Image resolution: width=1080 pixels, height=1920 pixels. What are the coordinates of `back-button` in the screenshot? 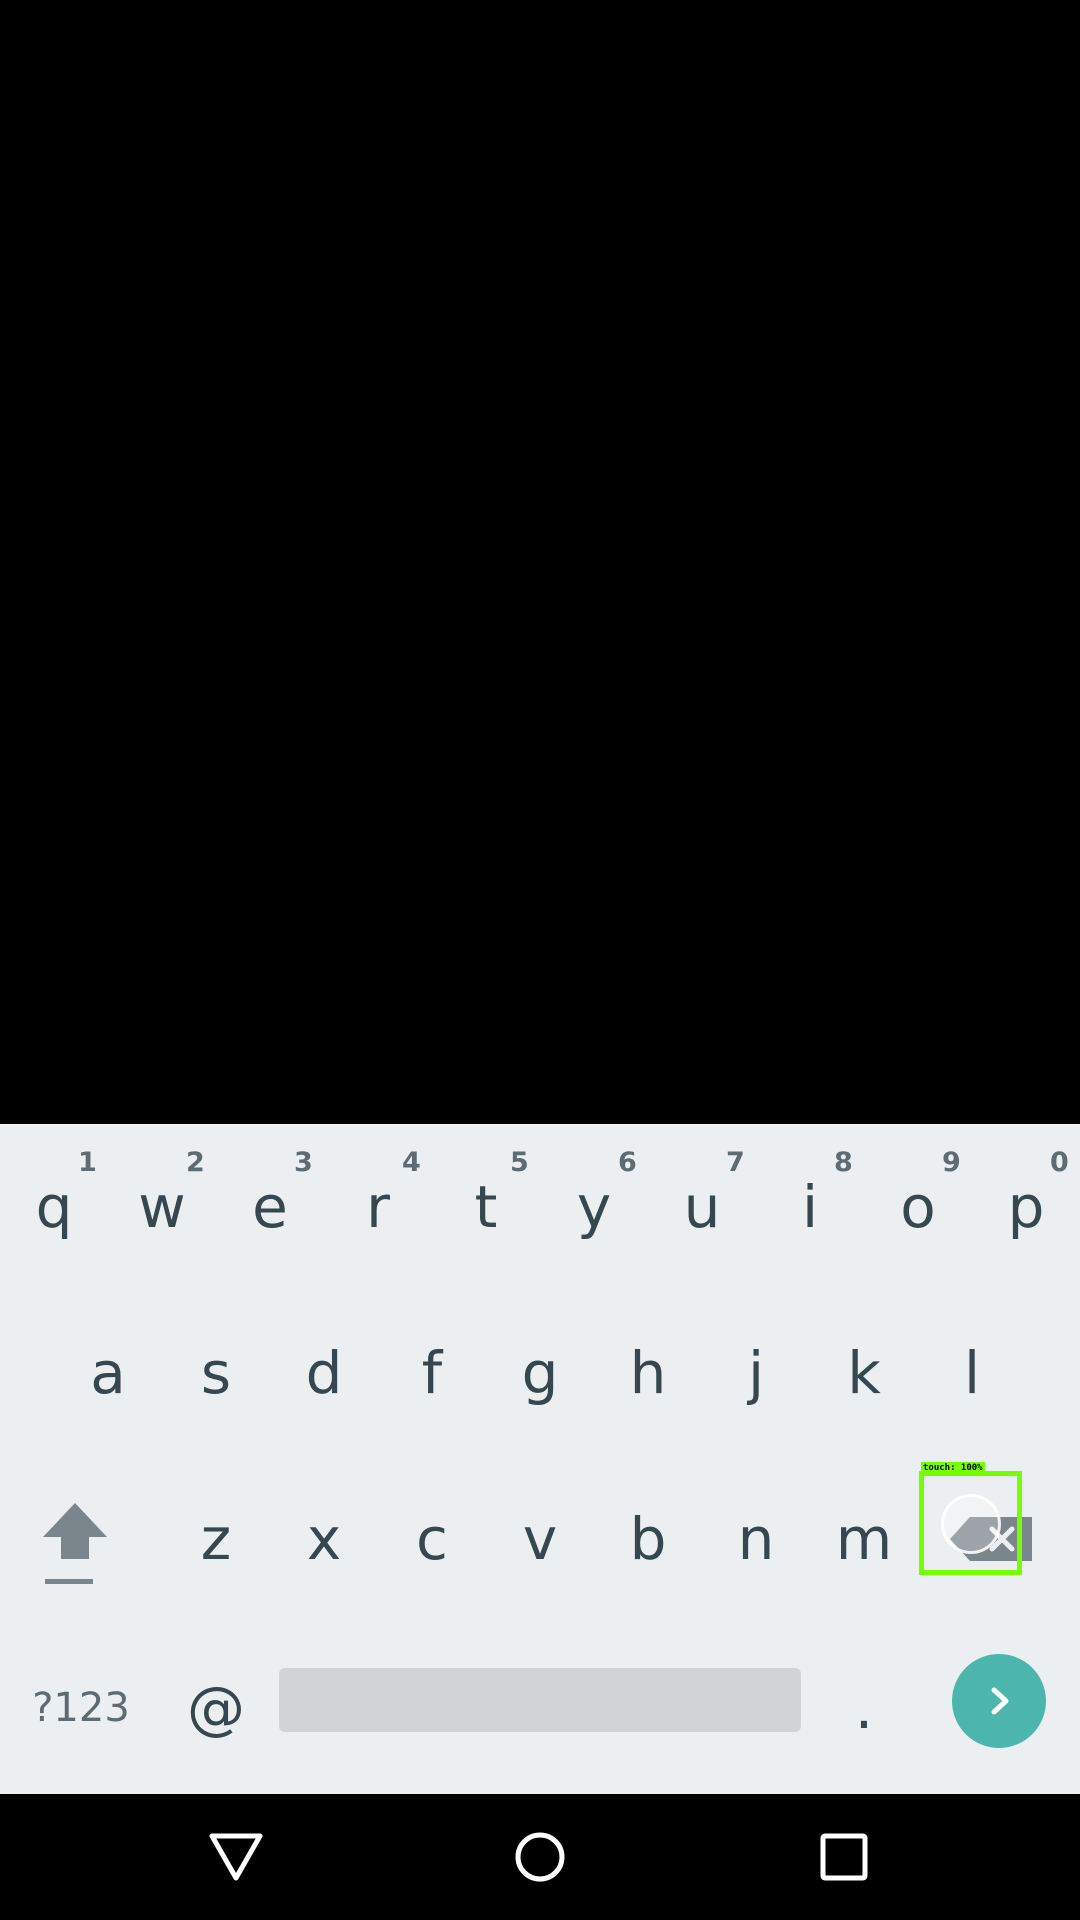 It's located at (236, 1857).